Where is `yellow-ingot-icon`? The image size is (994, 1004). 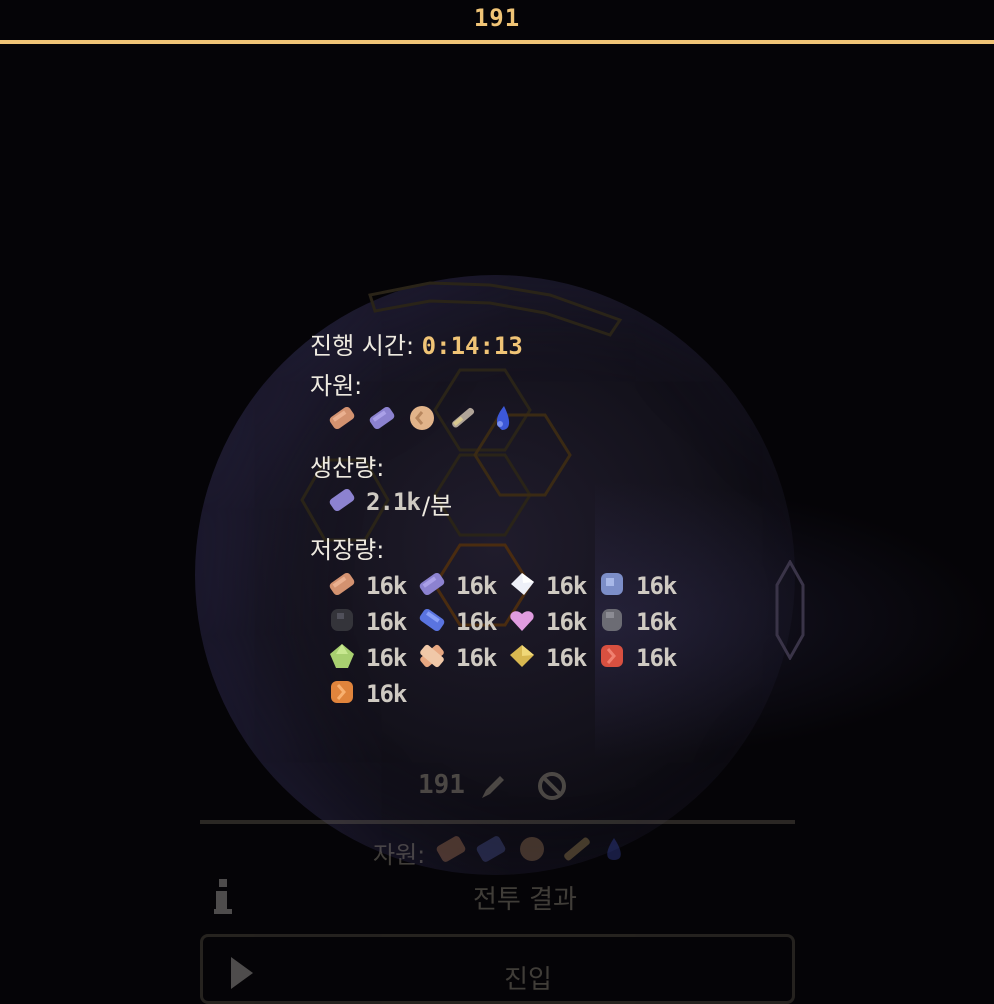 yellow-ingot-icon is located at coordinates (522, 656).